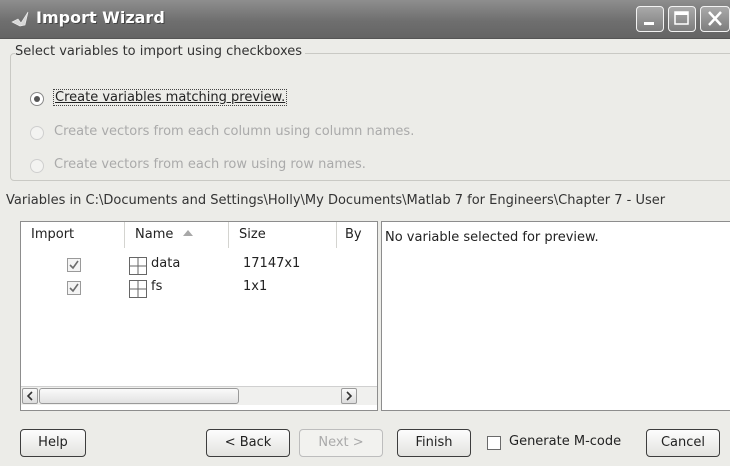  What do you see at coordinates (157, 286) in the screenshot?
I see `variable-name: fs` at bounding box center [157, 286].